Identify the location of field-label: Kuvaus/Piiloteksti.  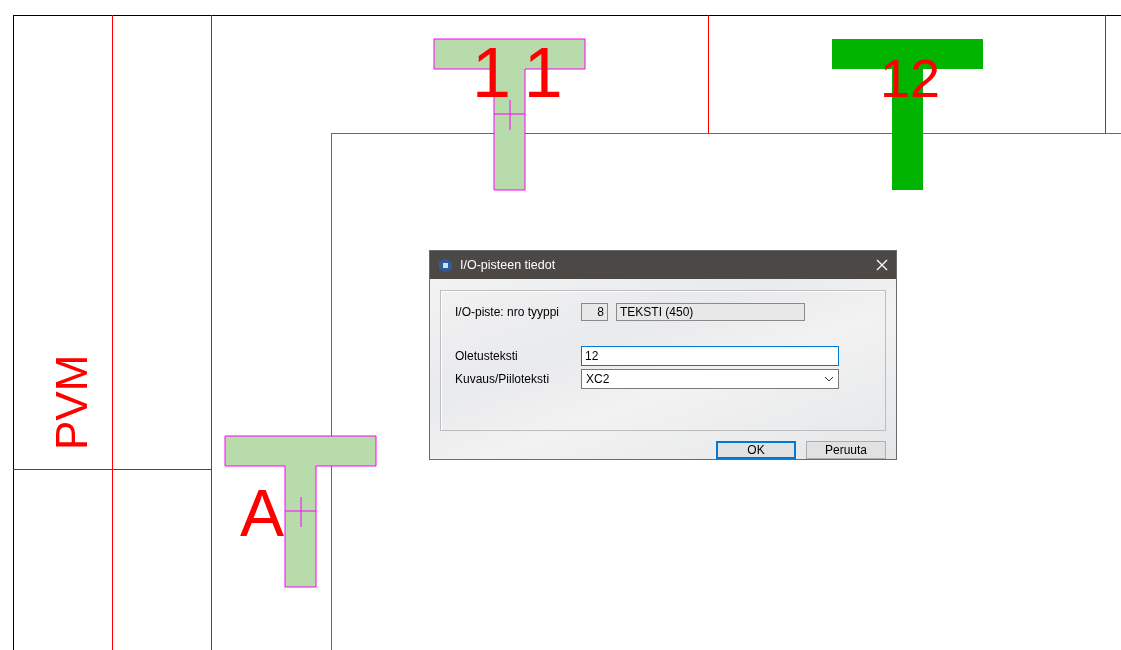
(503, 379).